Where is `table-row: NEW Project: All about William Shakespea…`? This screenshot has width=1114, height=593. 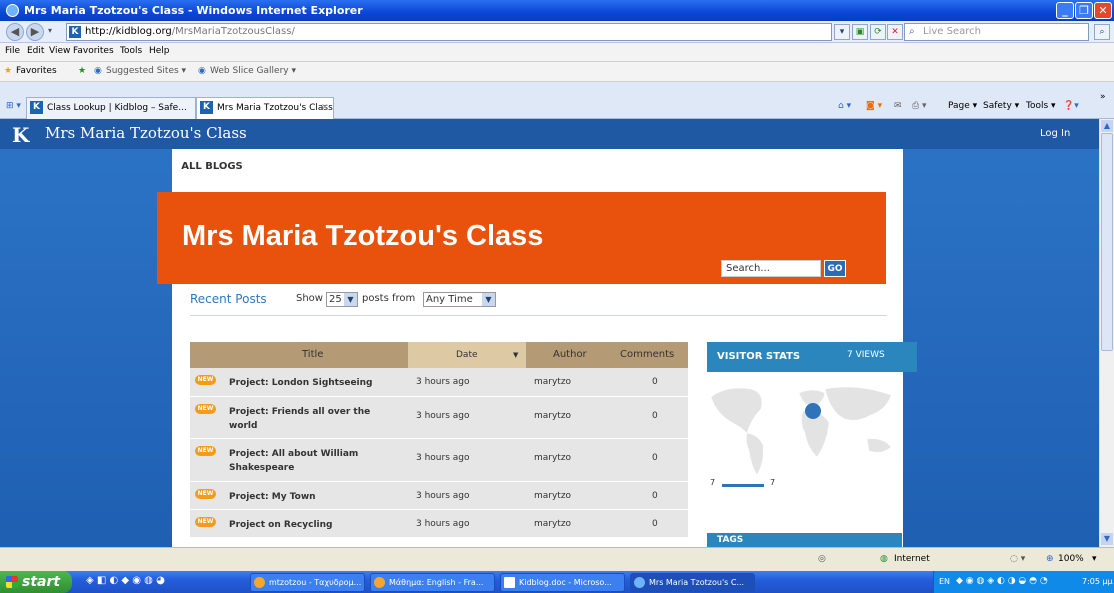 table-row: NEW Project: All about William Shakespea… is located at coordinates (439, 460).